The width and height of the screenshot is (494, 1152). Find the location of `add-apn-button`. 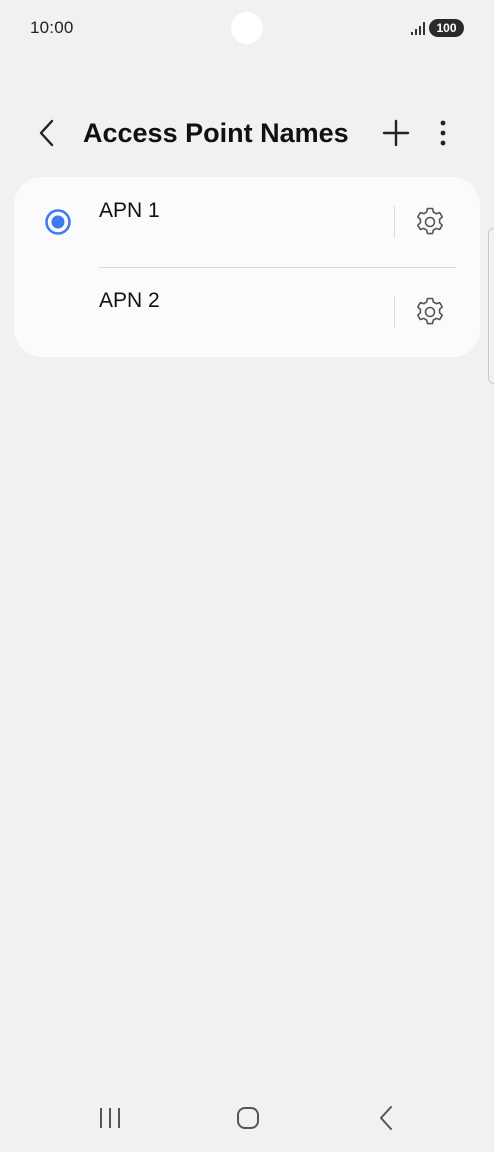

add-apn-button is located at coordinates (396, 133).